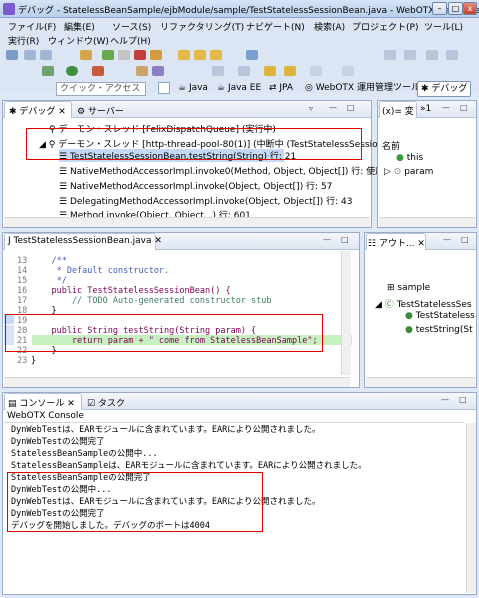 This screenshot has width=479, height=598. Describe the element at coordinates (427, 164) in the screenshot. I see `variables-view: (x)= 変 »1 — □ 名前 ● this ▷ ⊙ param` at that location.